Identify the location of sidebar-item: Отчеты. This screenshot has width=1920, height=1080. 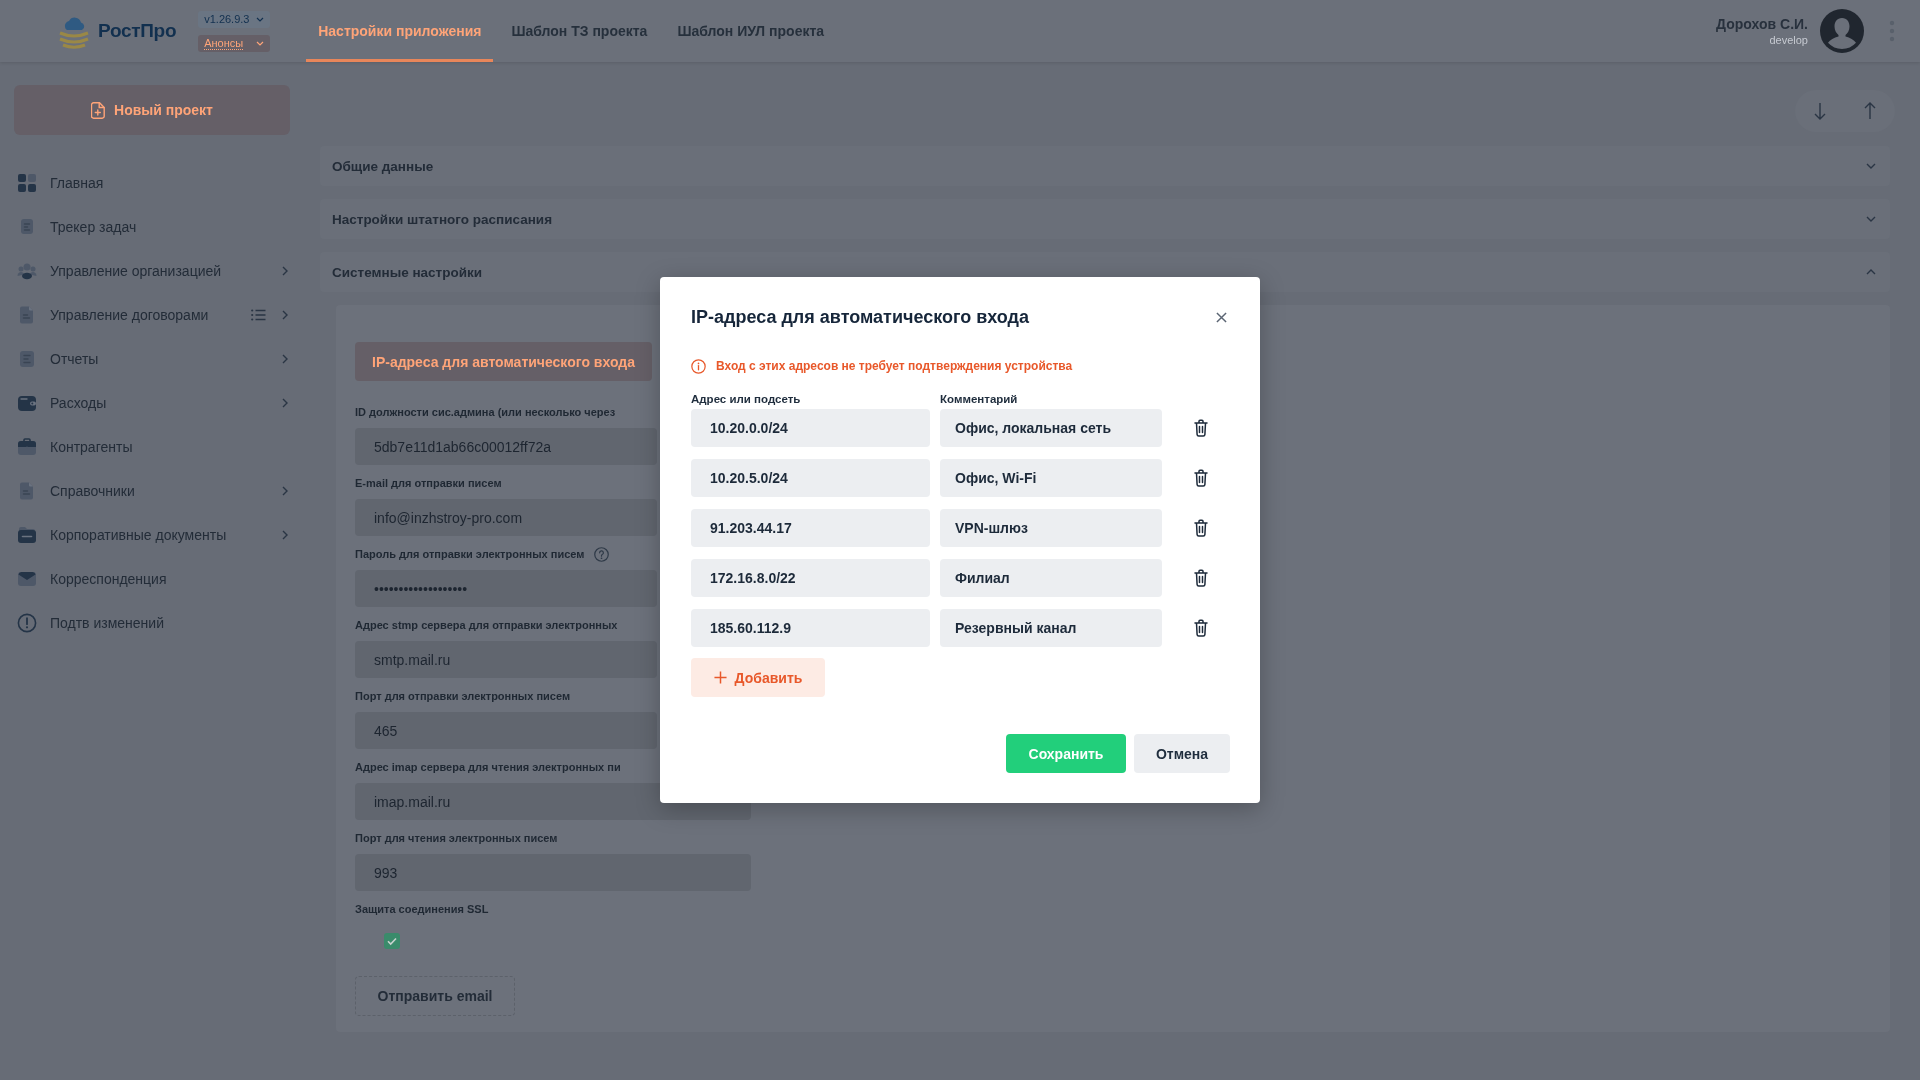
(154, 359).